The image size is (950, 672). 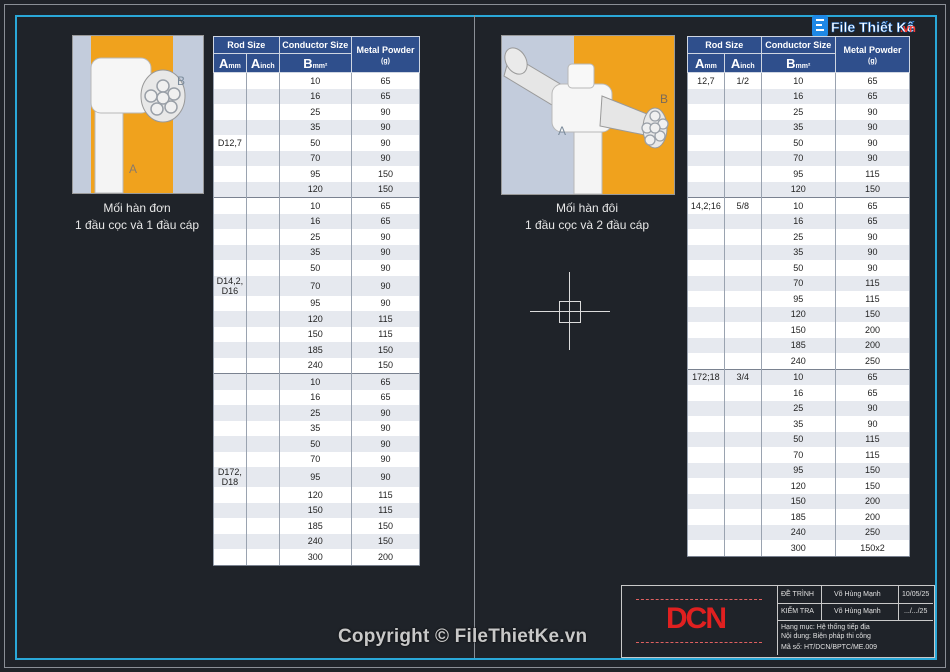 What do you see at coordinates (317, 526) in the screenshot?
I see `table-row: 185 150` at bounding box center [317, 526].